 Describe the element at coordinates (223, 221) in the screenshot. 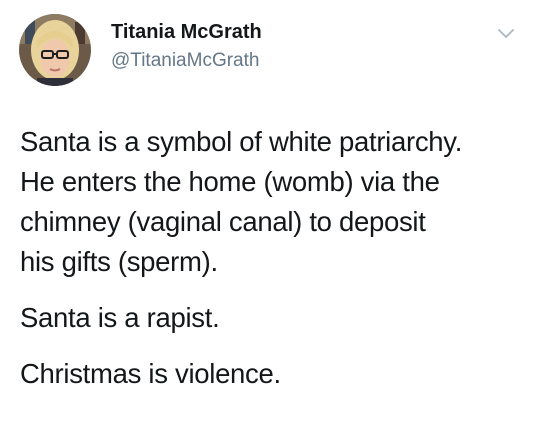

I see `tweet-line: chimney (vaginal canal) to deposit` at that location.